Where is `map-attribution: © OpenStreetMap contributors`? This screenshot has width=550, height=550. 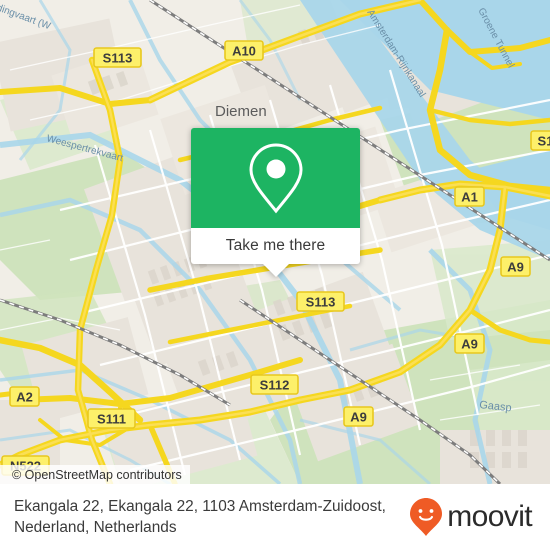 map-attribution: © OpenStreetMap contributors is located at coordinates (95, 474).